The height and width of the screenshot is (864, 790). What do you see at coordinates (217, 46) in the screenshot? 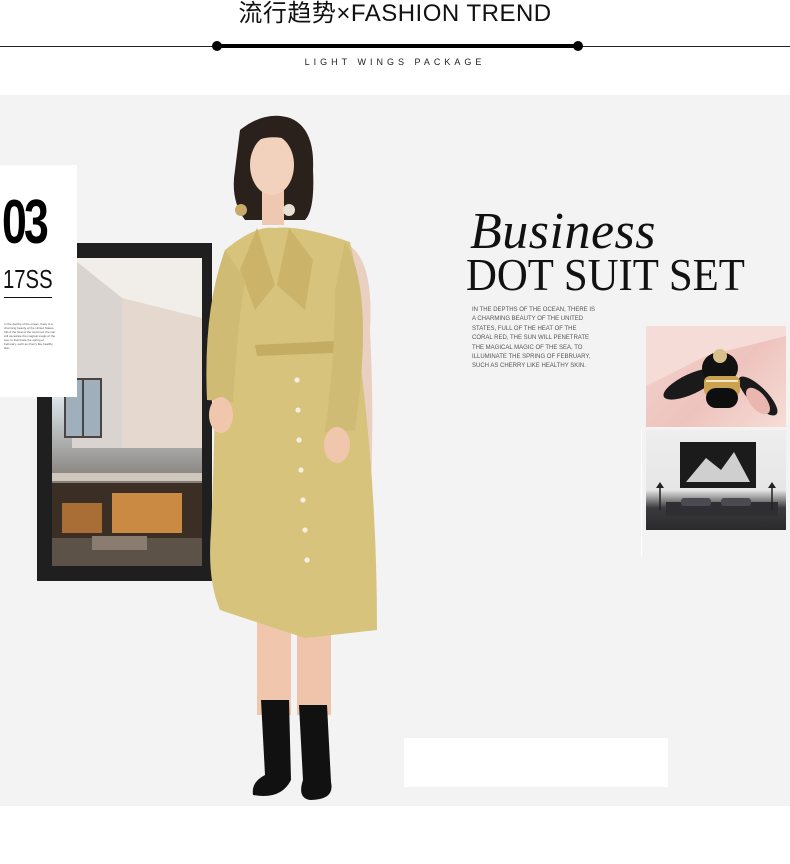
I see `header-dot-left` at bounding box center [217, 46].